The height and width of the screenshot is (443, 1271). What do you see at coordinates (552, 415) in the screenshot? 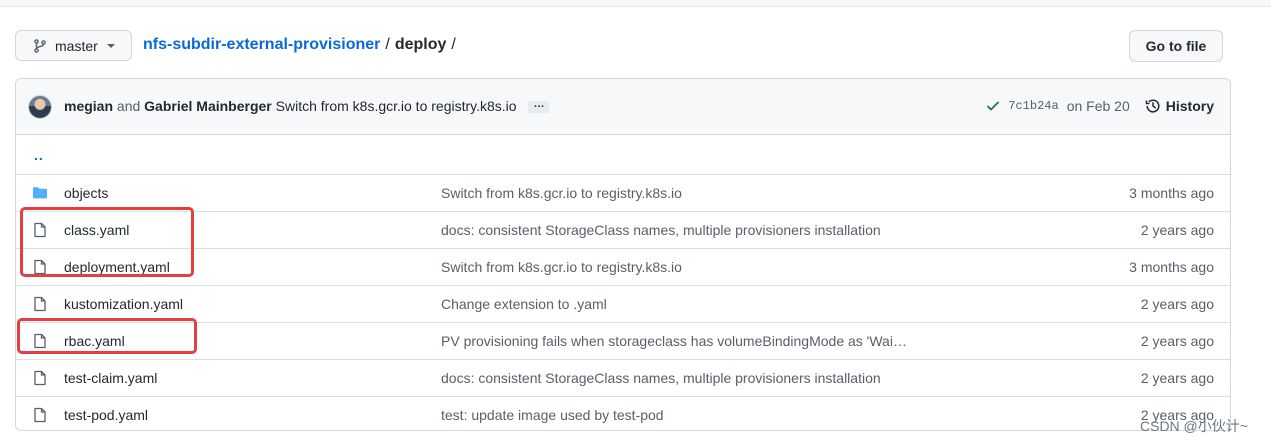
I see `file-commit-message-link: test: update image used by test-pod` at bounding box center [552, 415].